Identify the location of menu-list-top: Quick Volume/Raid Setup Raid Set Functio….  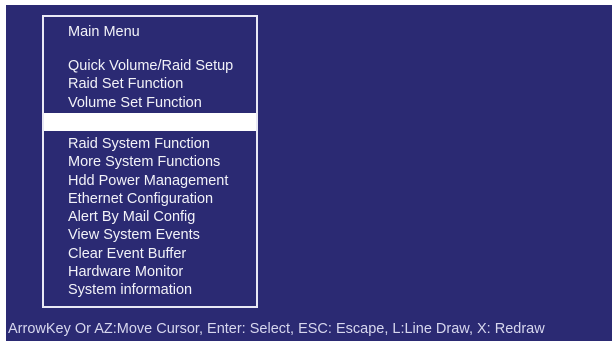
(150, 84).